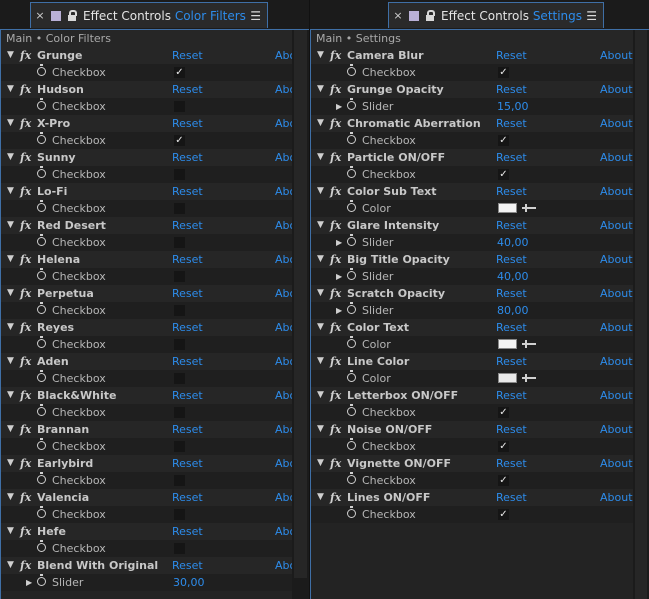 The width and height of the screenshot is (649, 599). Describe the element at coordinates (189, 582) in the screenshot. I see `slider-value: 30,00` at that location.